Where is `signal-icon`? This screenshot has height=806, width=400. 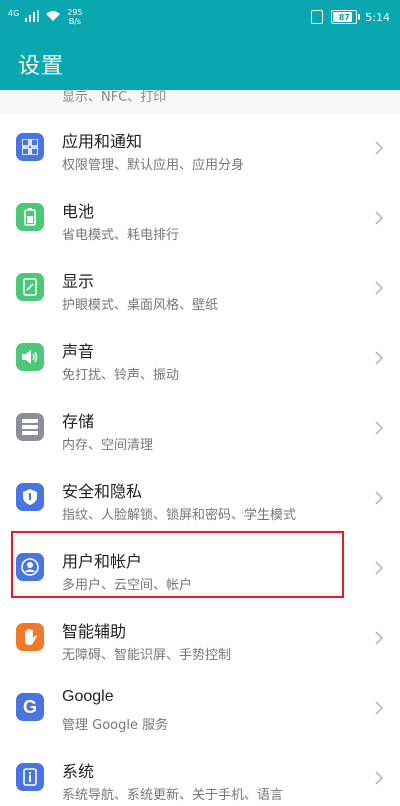
signal-icon is located at coordinates (32, 17).